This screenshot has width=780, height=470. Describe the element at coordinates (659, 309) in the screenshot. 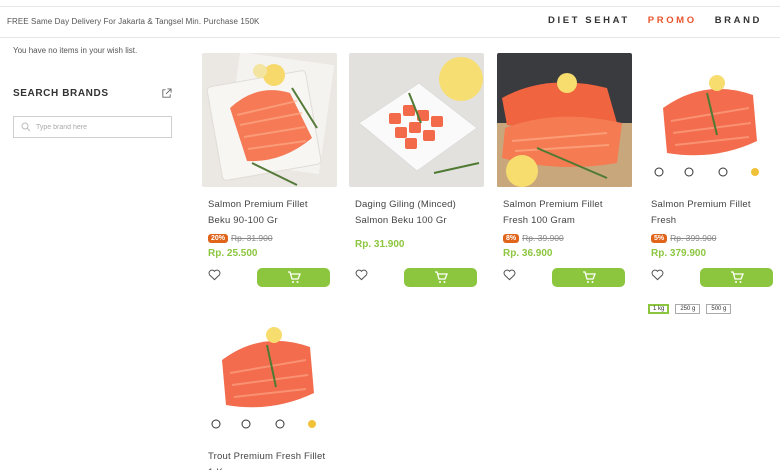

I see `variant-option: 1 kg` at that location.